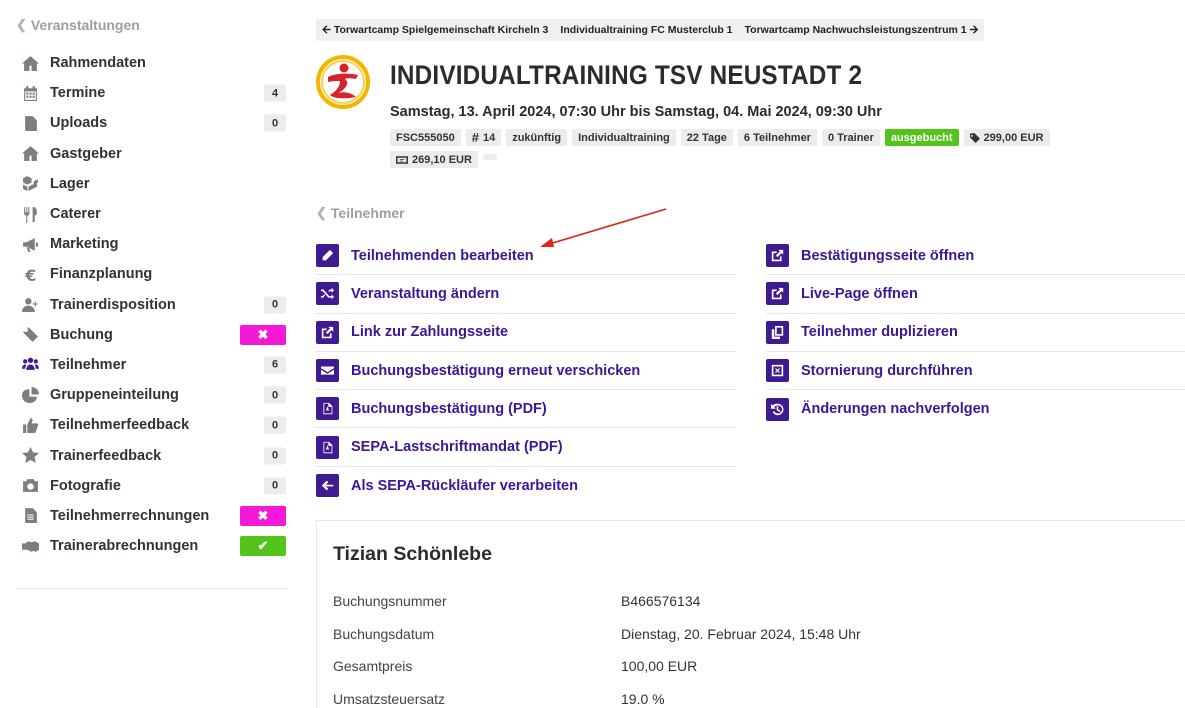 The image size is (1185, 708). I want to click on sidebar-item-fotografie: Fotografie 0, so click(152, 486).